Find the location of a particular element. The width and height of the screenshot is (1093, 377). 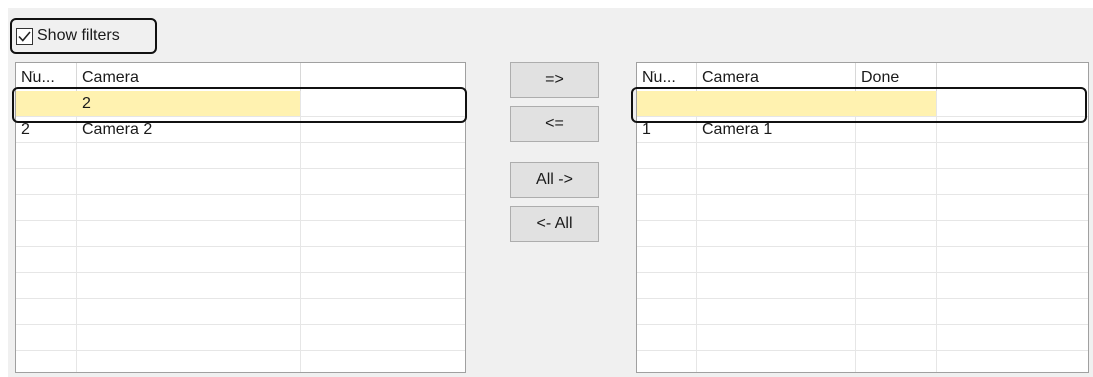

show-filters-toggle: Show filters is located at coordinates (83, 36).